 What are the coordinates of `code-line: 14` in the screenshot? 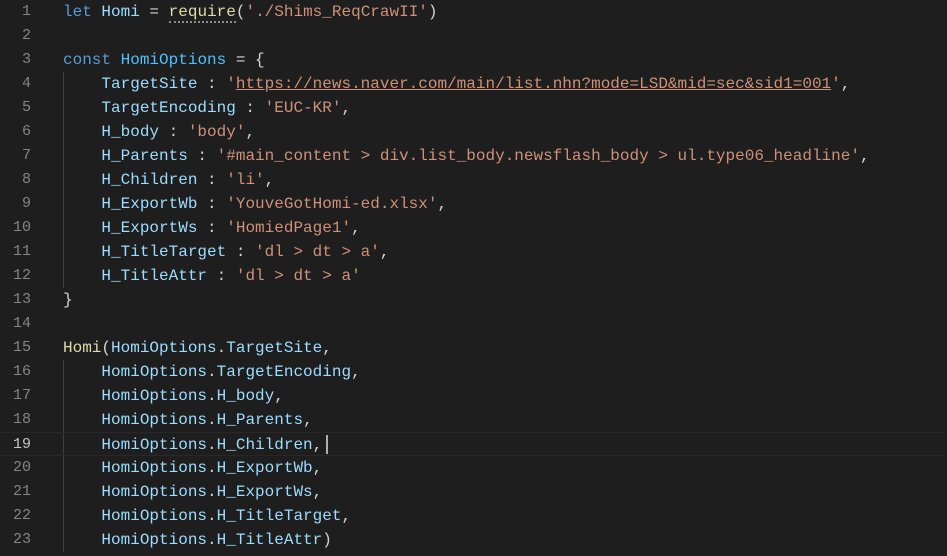 It's located at (473, 324).